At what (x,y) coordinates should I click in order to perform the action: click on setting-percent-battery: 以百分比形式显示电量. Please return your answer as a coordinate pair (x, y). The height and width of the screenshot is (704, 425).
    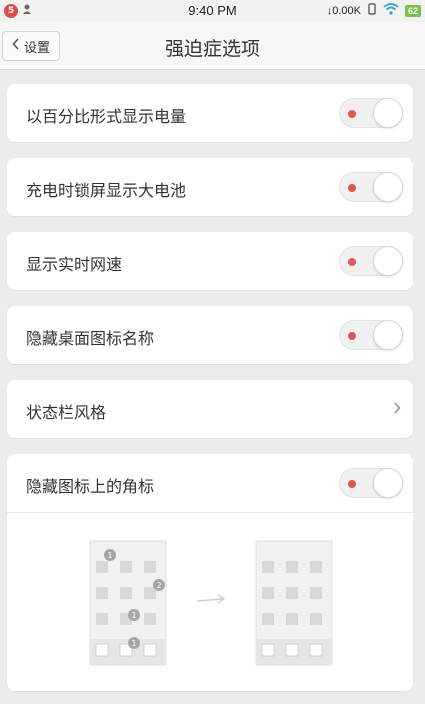
    Looking at the image, I should click on (210, 113).